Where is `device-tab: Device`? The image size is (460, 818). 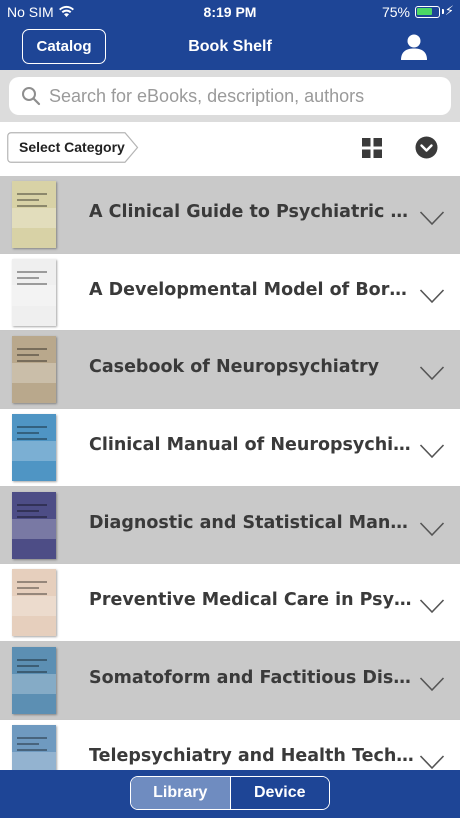
device-tab: Device is located at coordinates (279, 793).